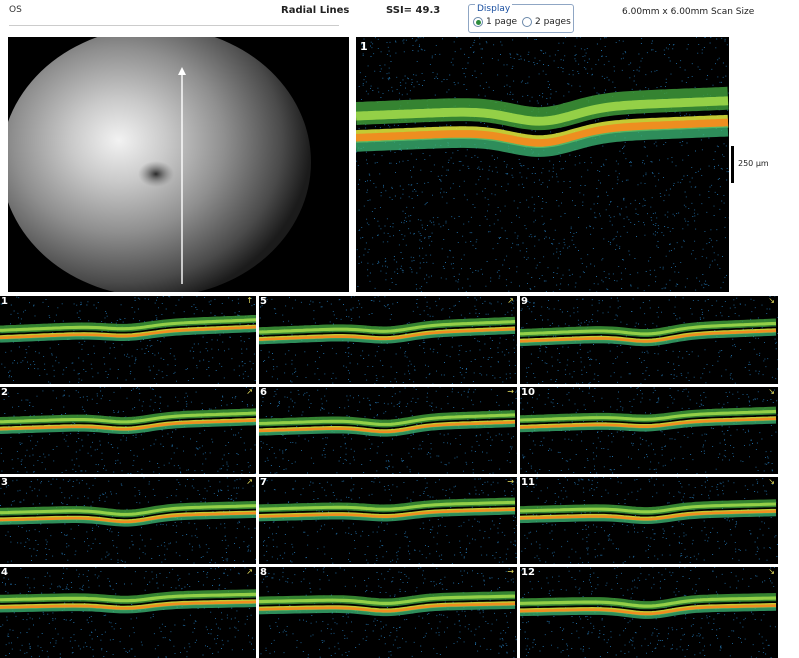  What do you see at coordinates (174, 25) in the screenshot?
I see `header-divider` at bounding box center [174, 25].